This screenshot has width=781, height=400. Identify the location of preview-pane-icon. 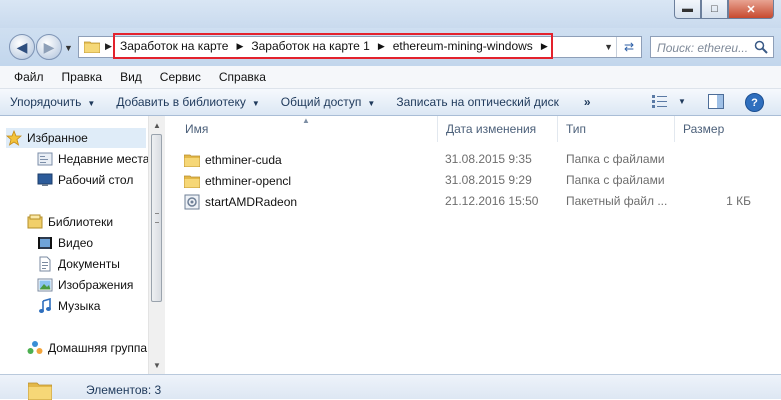
(716, 101).